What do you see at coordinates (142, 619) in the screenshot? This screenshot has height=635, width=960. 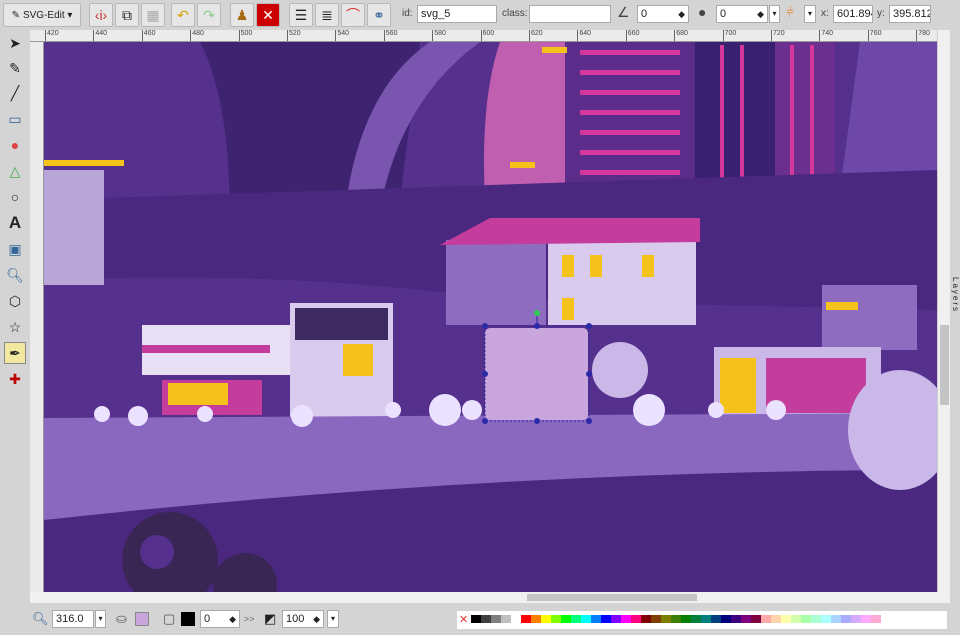 I see `fill-color-swatch` at bounding box center [142, 619].